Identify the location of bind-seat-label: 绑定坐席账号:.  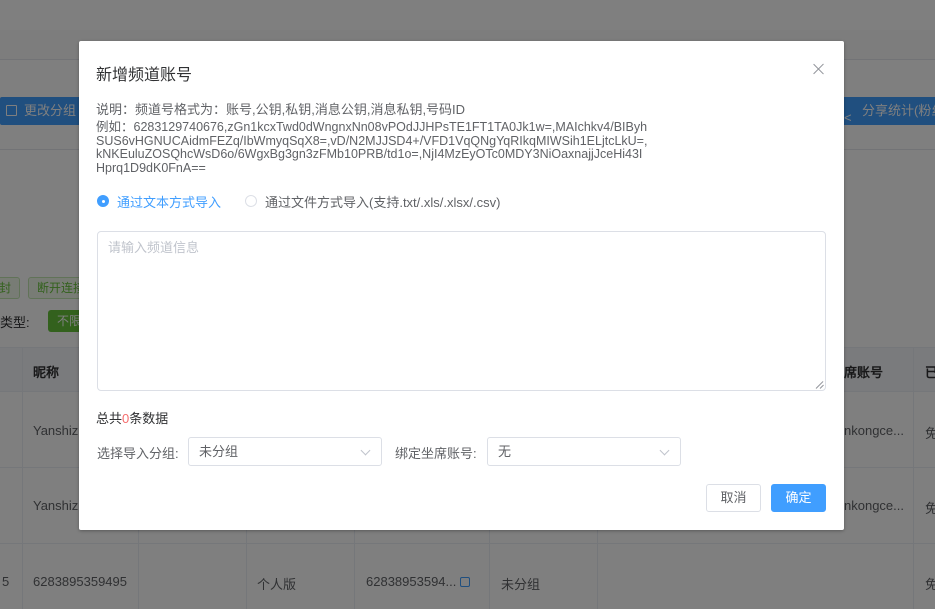
(436, 453).